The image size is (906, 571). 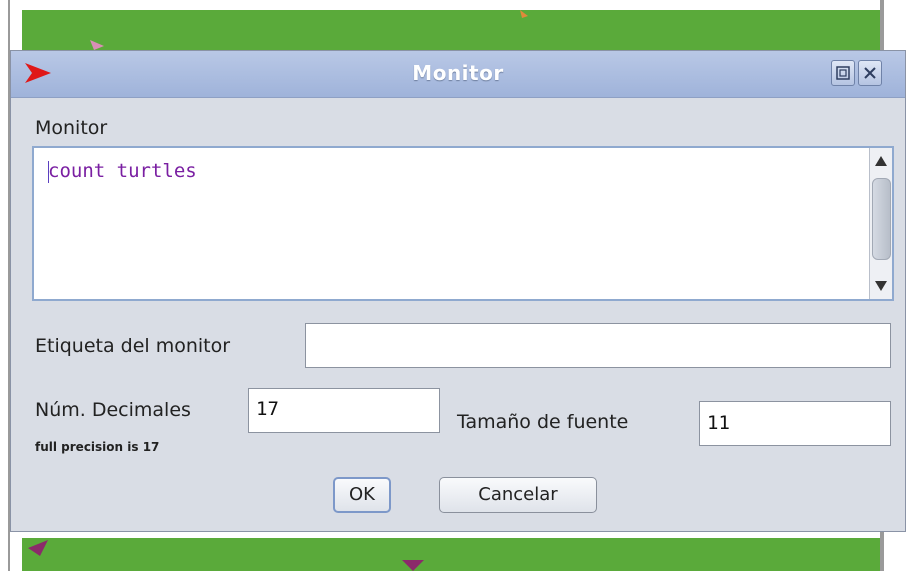 I want to click on window-title: Monitor, so click(x=458, y=73).